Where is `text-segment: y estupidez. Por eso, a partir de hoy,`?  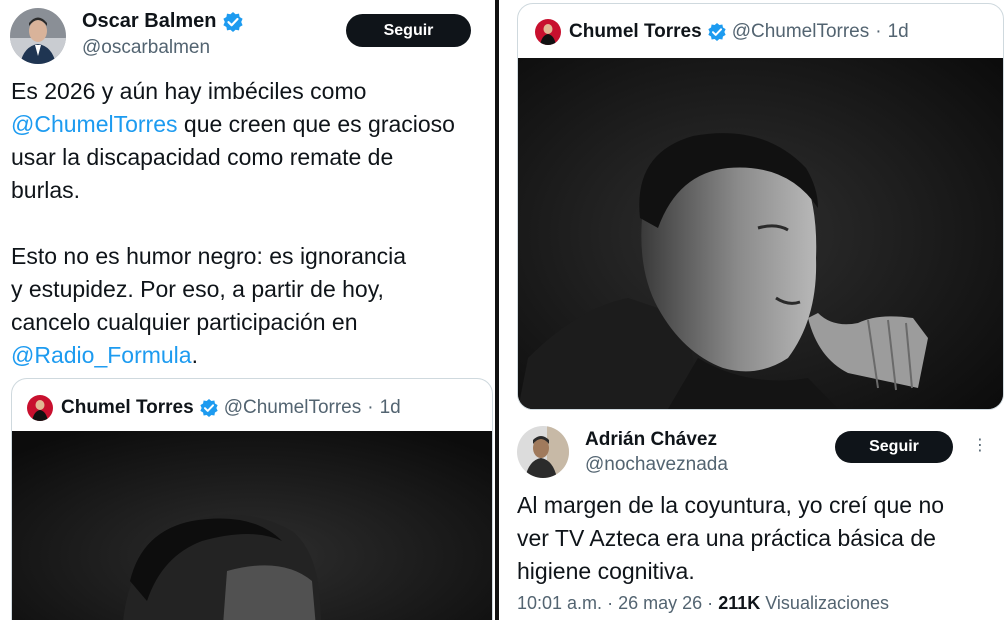 text-segment: y estupidez. Por eso, a partir de hoy, is located at coordinates (197, 289).